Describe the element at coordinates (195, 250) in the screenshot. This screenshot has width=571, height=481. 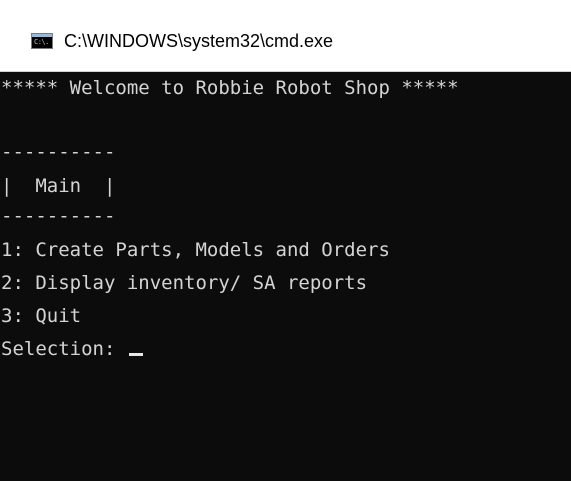
I see `menu-option-create: 1: Create Parts, Models and Orders` at that location.